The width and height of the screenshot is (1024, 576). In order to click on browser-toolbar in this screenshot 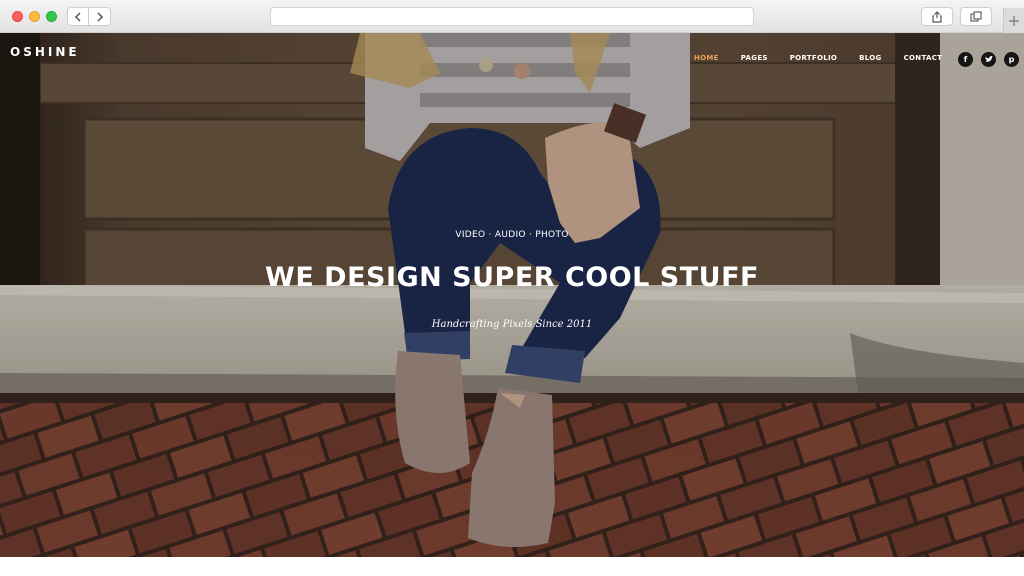, I will do `click(512, 16)`.